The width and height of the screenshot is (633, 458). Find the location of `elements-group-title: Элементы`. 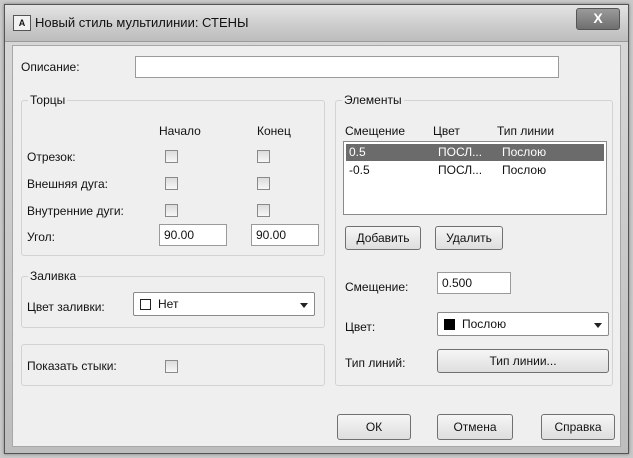

elements-group-title: Элементы is located at coordinates (373, 100).